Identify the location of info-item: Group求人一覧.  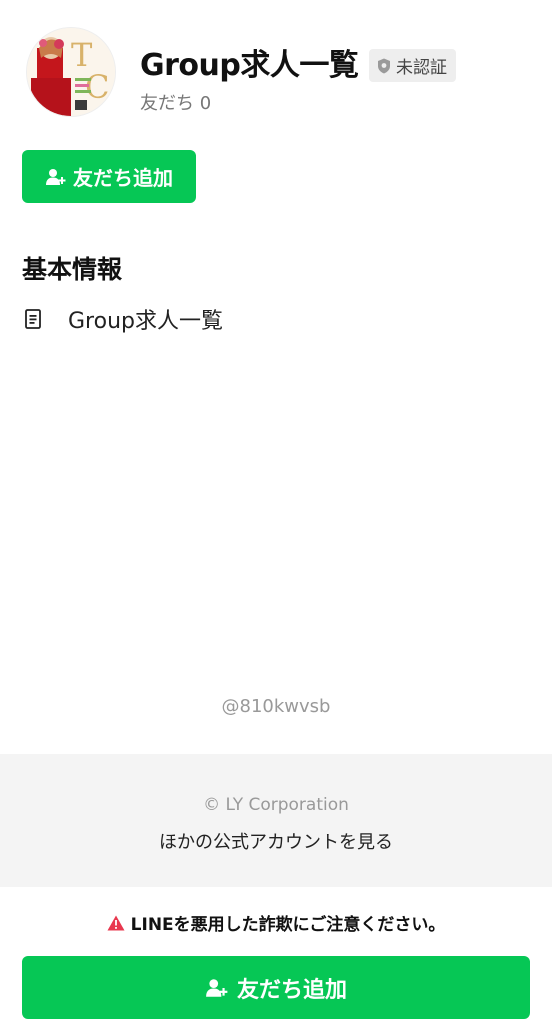
(123, 319).